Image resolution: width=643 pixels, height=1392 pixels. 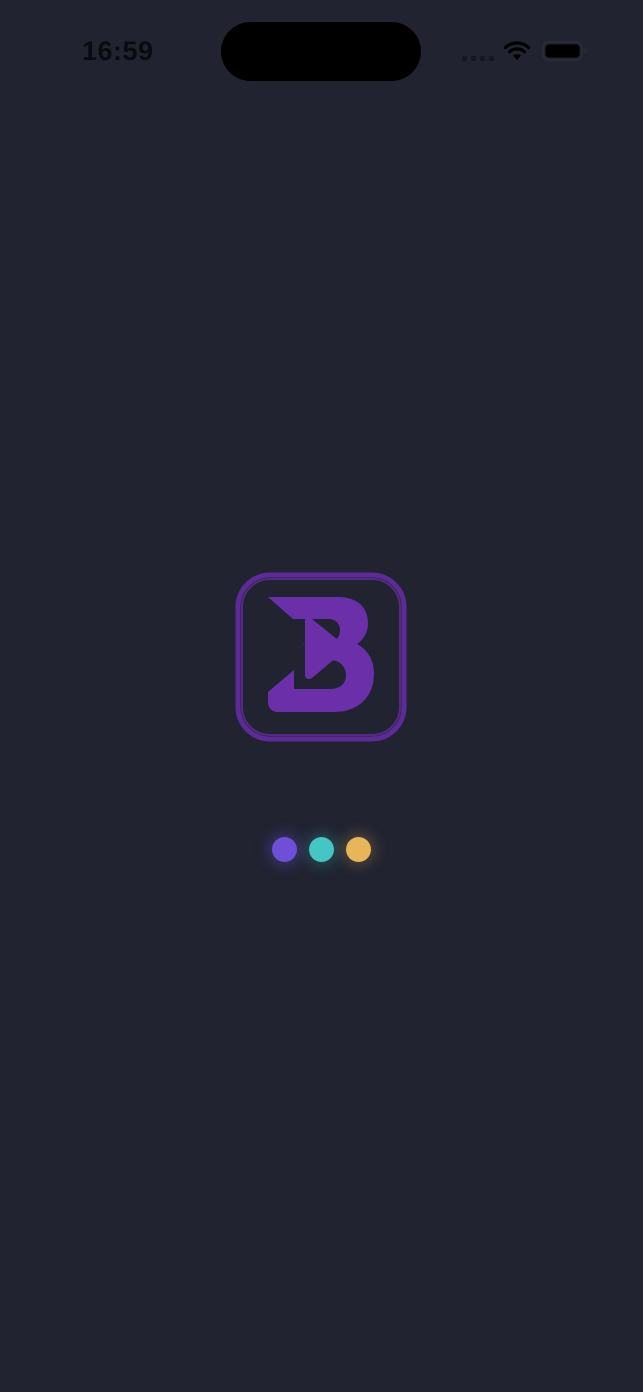 I want to click on loading-dot-yellow, so click(x=358, y=849).